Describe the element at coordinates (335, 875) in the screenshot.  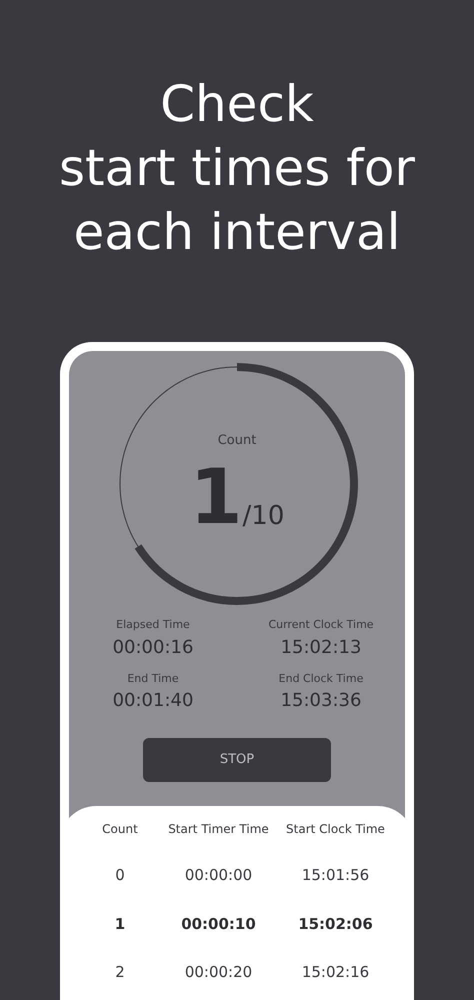
I see `table-cell-text: 15:01:56` at that location.